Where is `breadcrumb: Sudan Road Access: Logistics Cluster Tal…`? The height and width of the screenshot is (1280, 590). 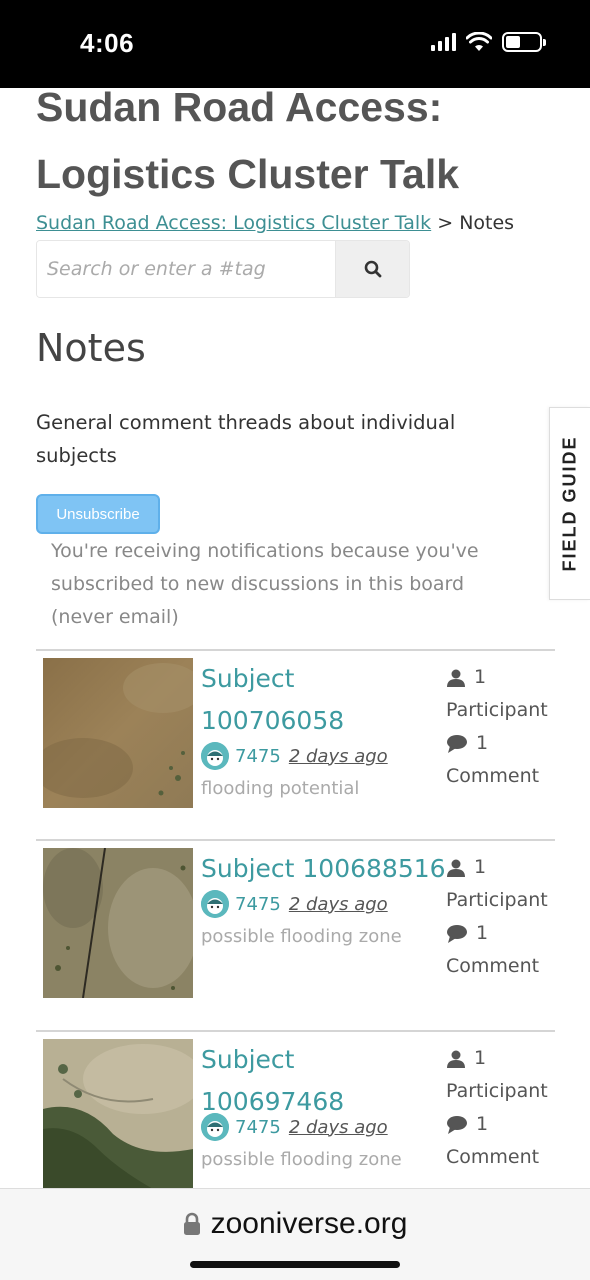
breadcrumb: Sudan Road Access: Logistics Cluster Tal… is located at coordinates (275, 223).